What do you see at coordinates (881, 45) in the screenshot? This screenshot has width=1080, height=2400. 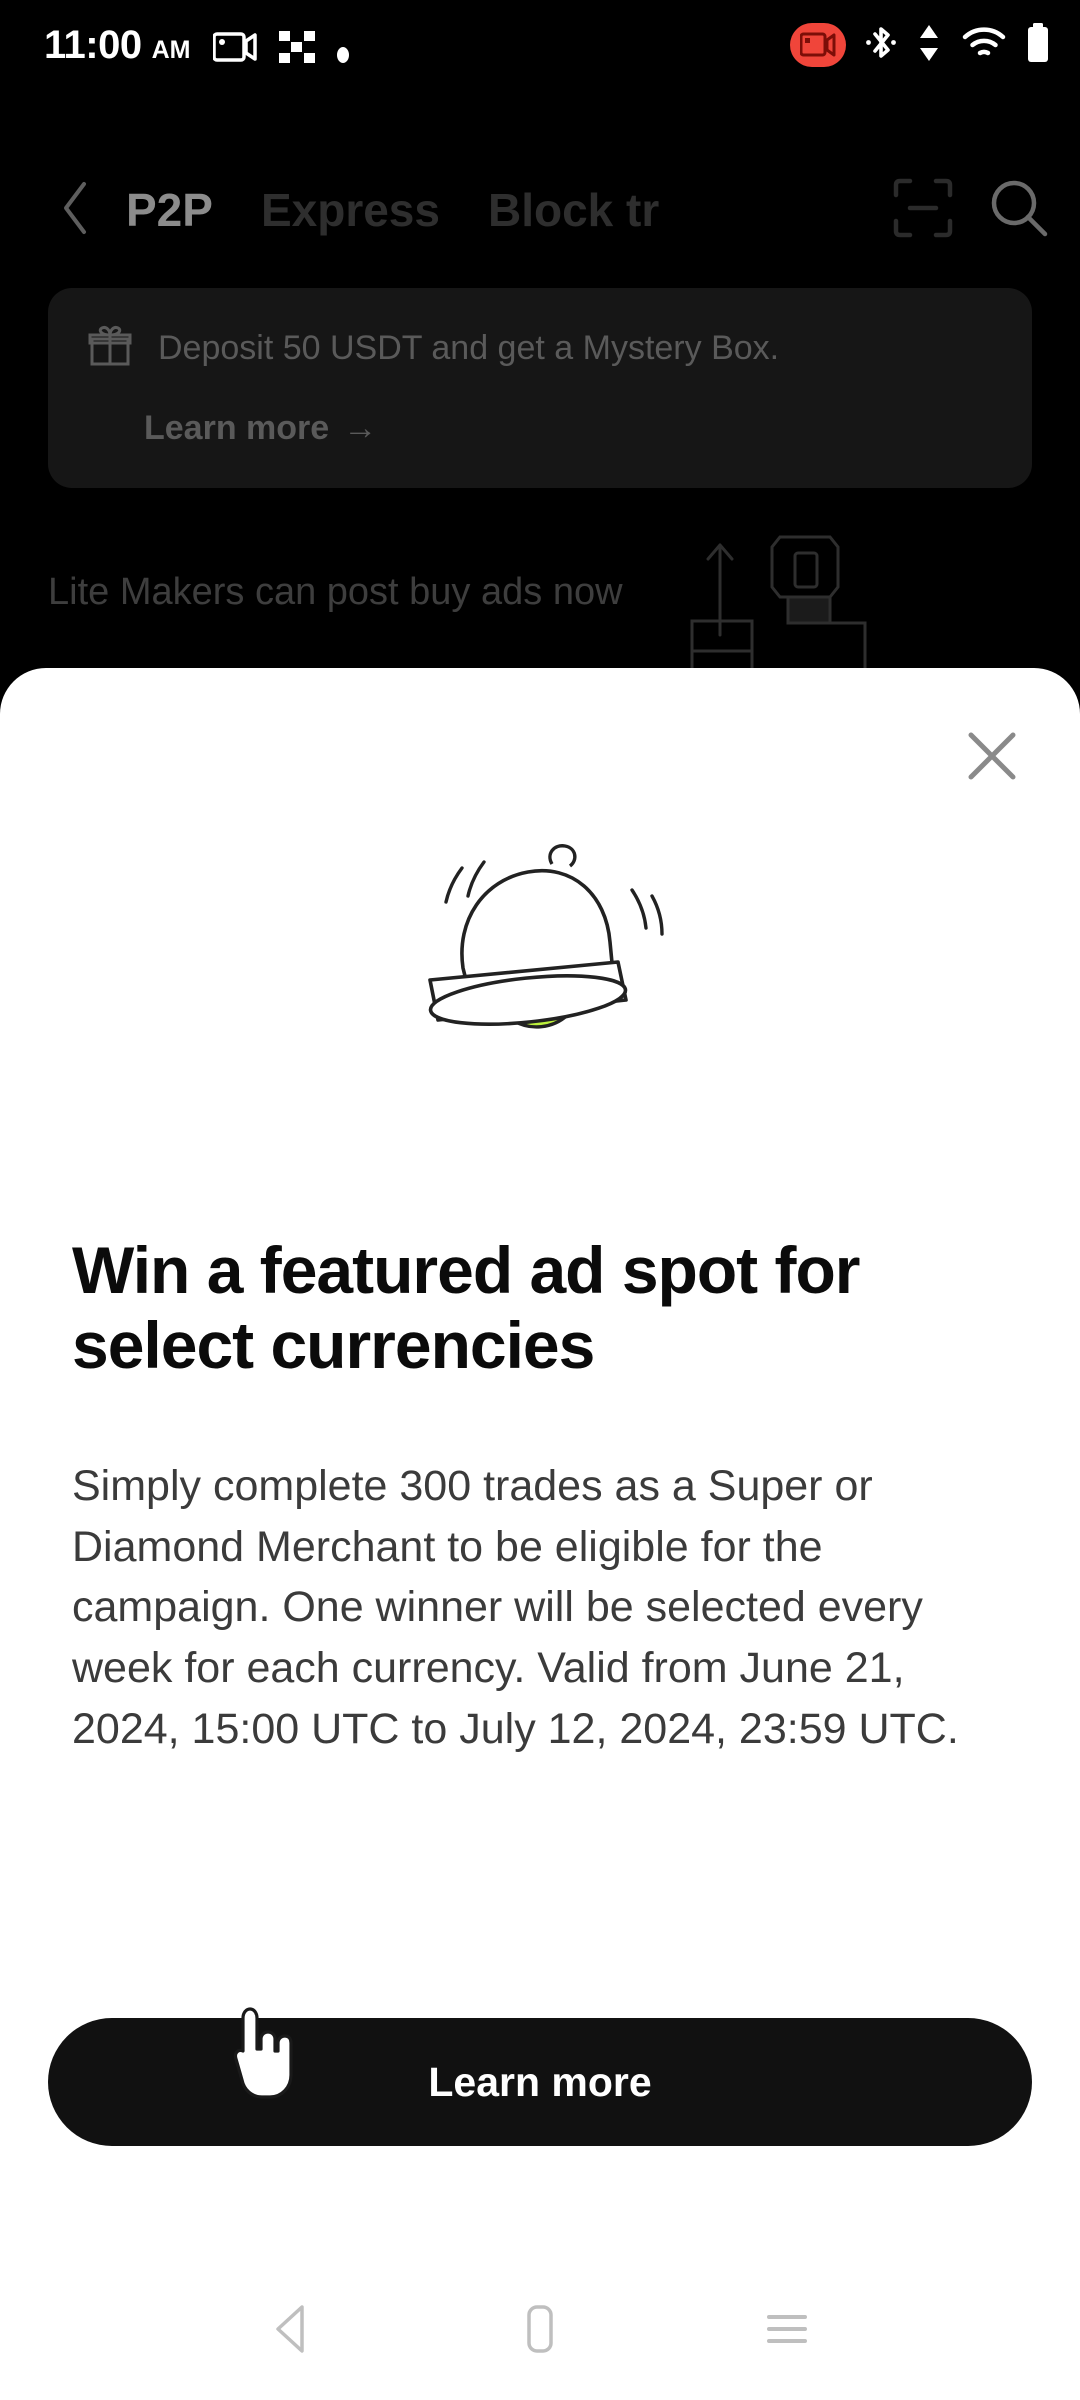 I see `bluetooth-icon` at bounding box center [881, 45].